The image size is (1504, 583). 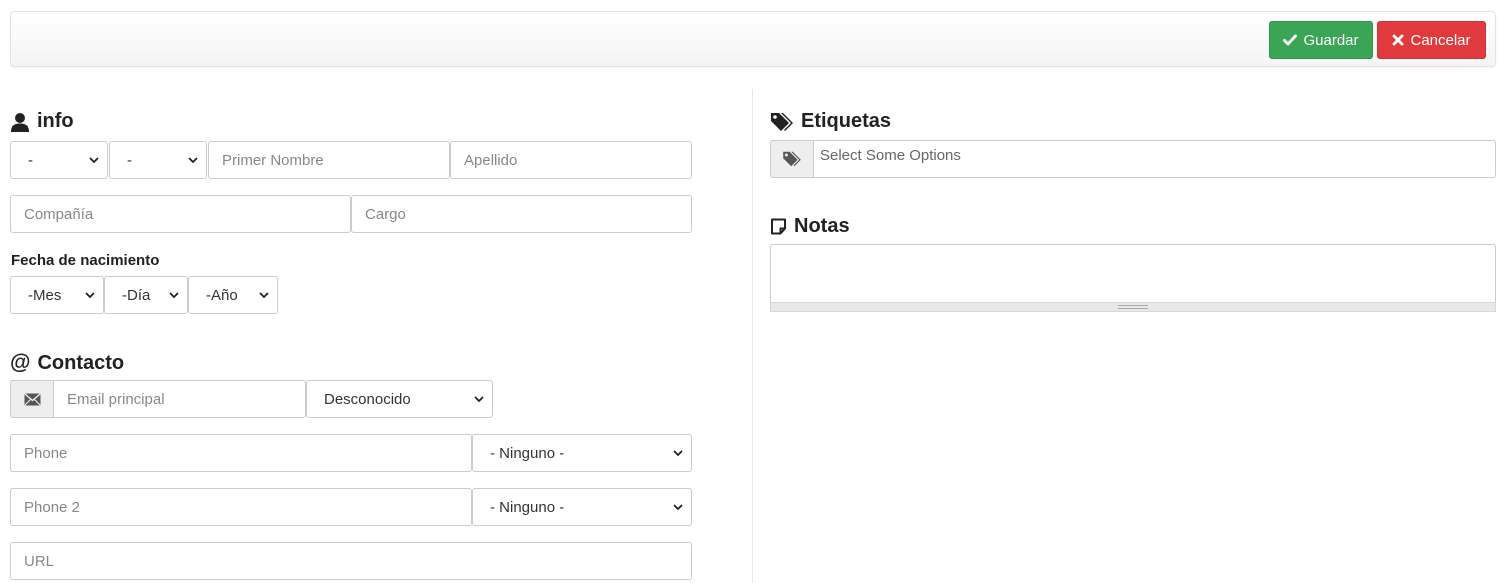 I want to click on phone2-type-select: - Ninguno -, so click(x=582, y=507).